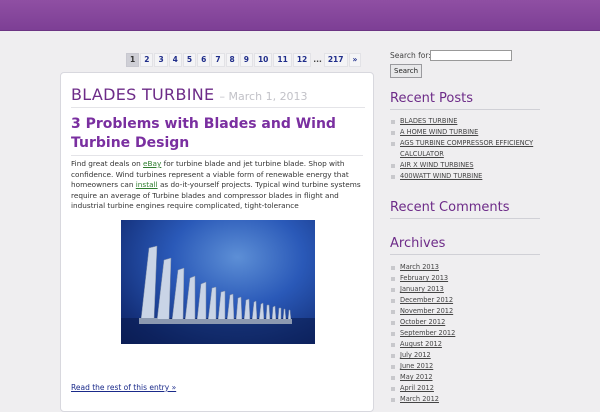 This screenshot has height=412, width=600. Describe the element at coordinates (415, 355) in the screenshot. I see `archive-link: July 2012` at that location.